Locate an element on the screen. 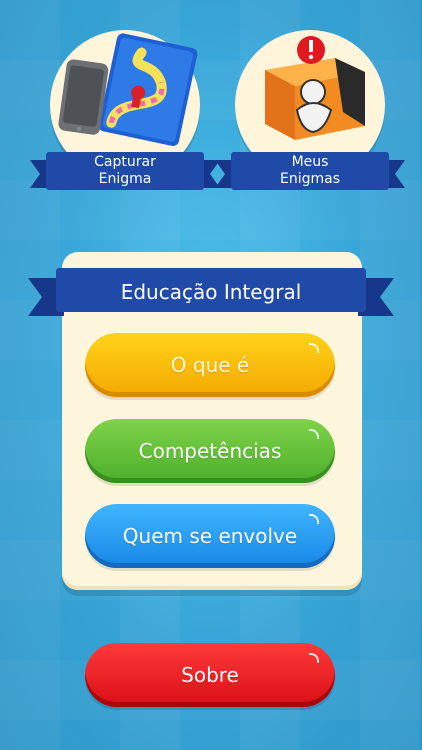 The height and width of the screenshot is (750, 422). puzzle-cube-icon is located at coordinates (315, 88).